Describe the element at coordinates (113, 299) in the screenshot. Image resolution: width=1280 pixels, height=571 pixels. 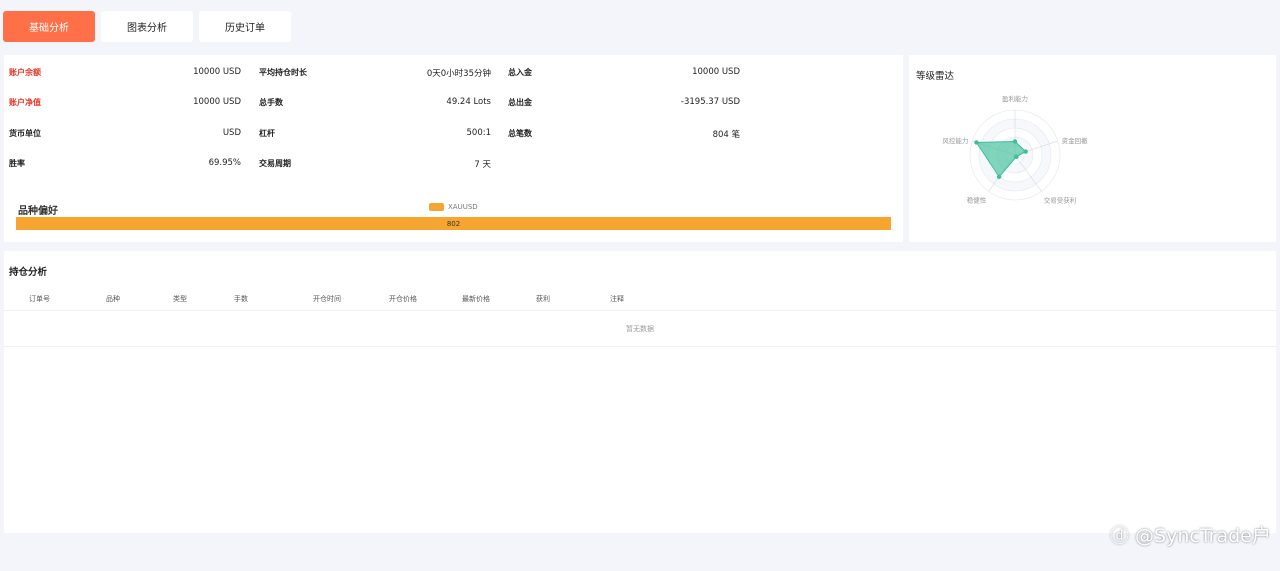
I see `column-header-symbol: 品种` at that location.